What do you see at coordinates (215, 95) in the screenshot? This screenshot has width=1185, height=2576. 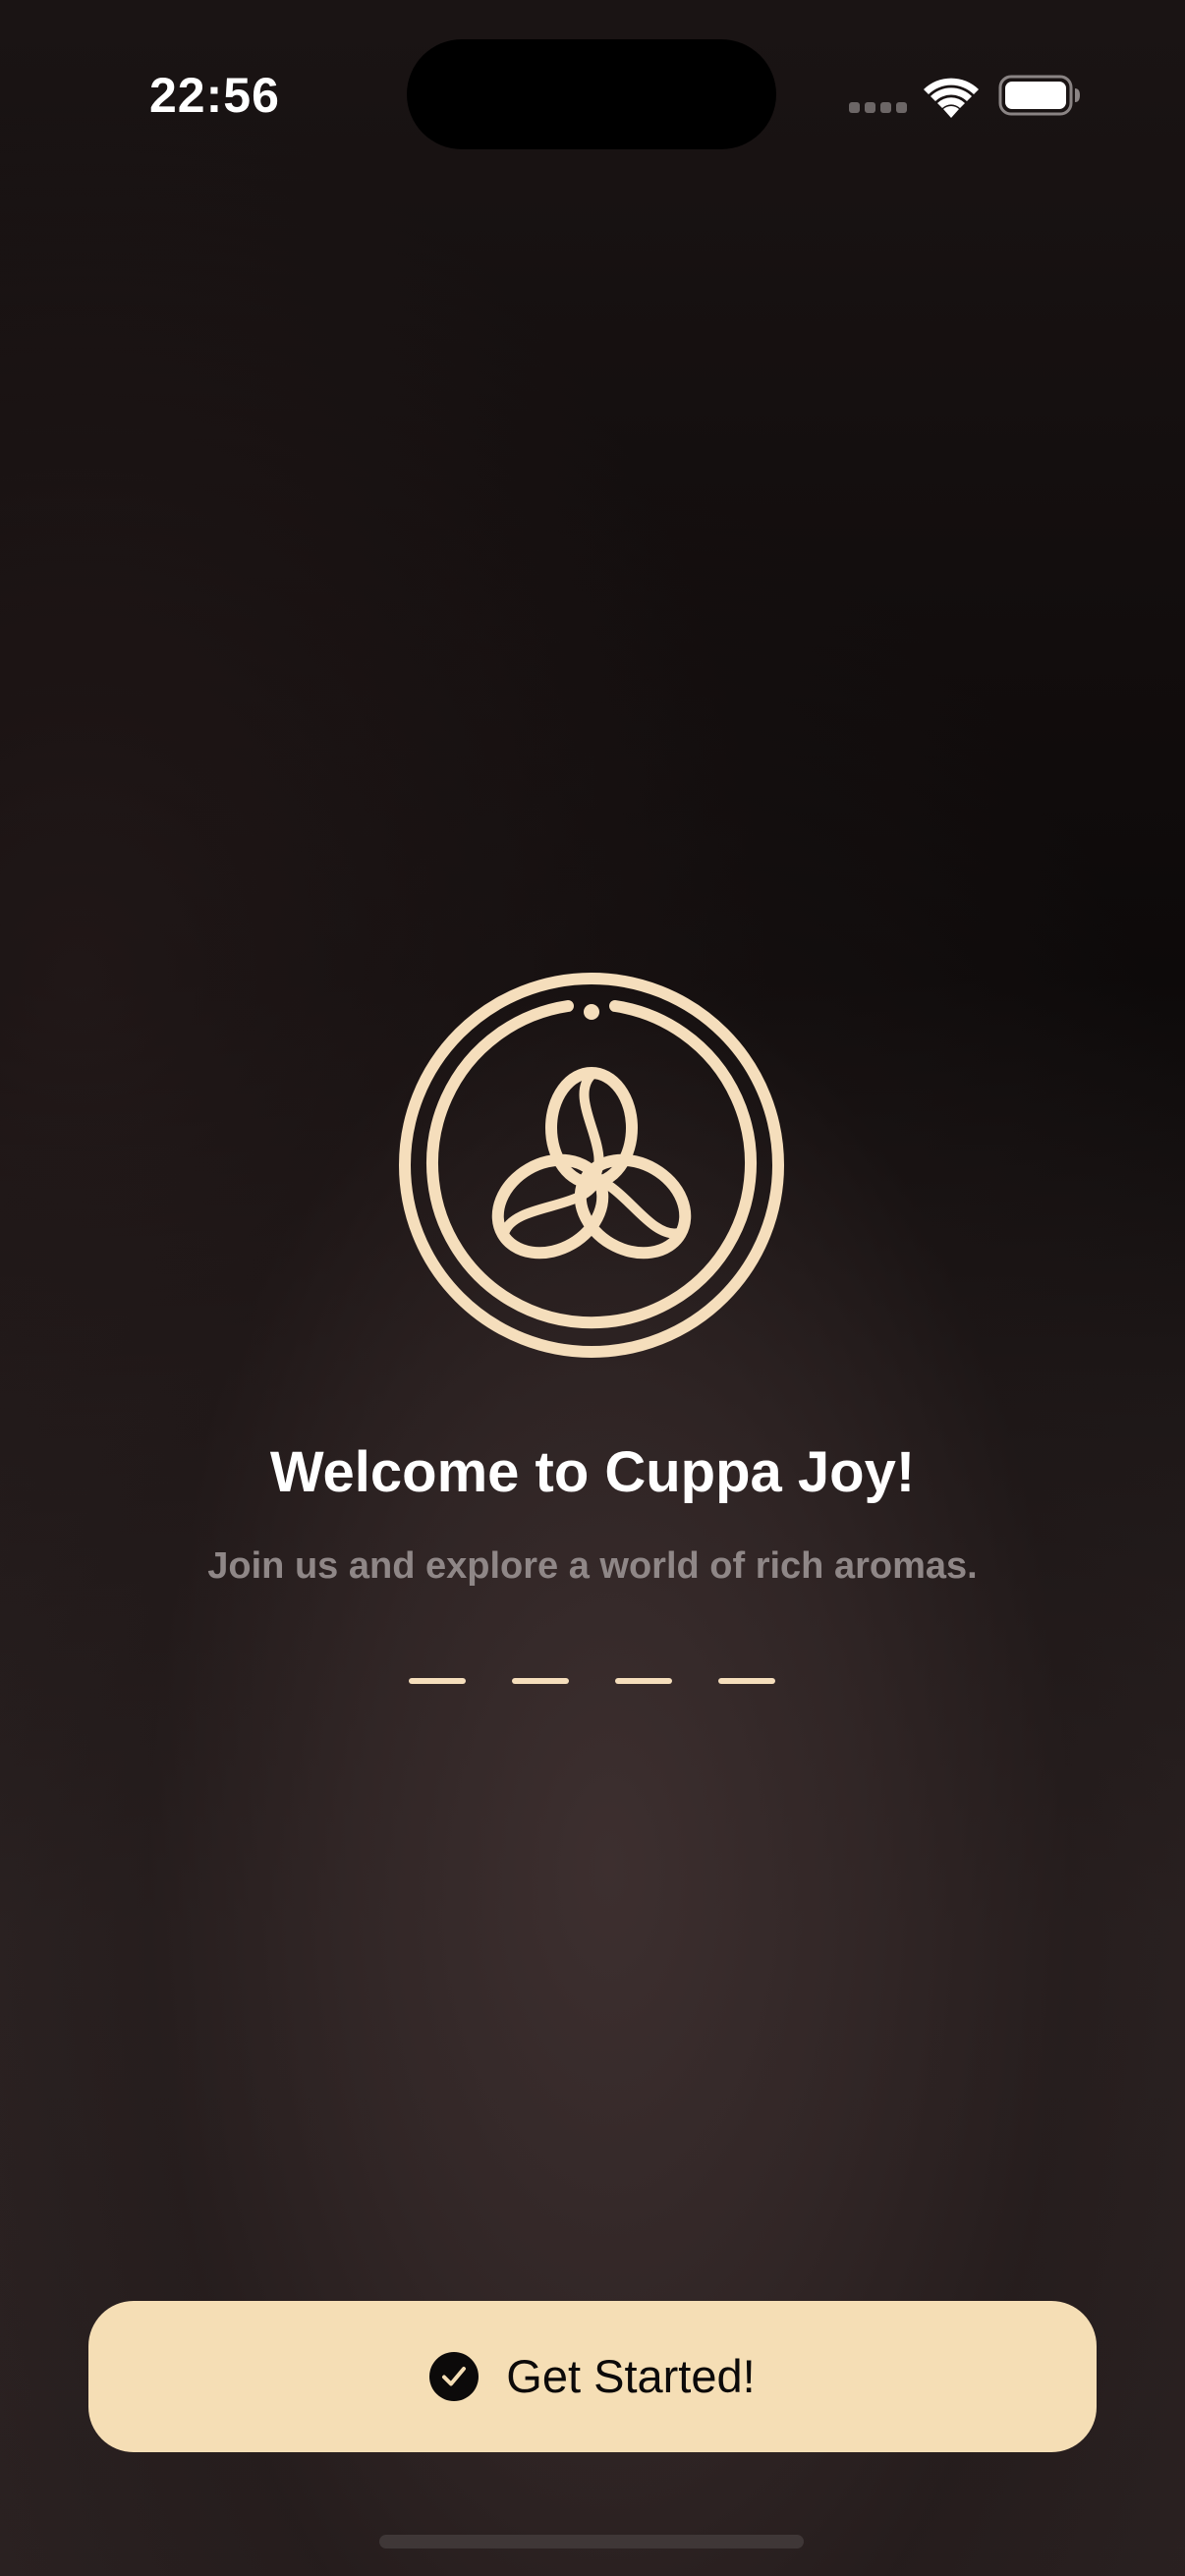 I see `status-bar-time: 22:56` at bounding box center [215, 95].